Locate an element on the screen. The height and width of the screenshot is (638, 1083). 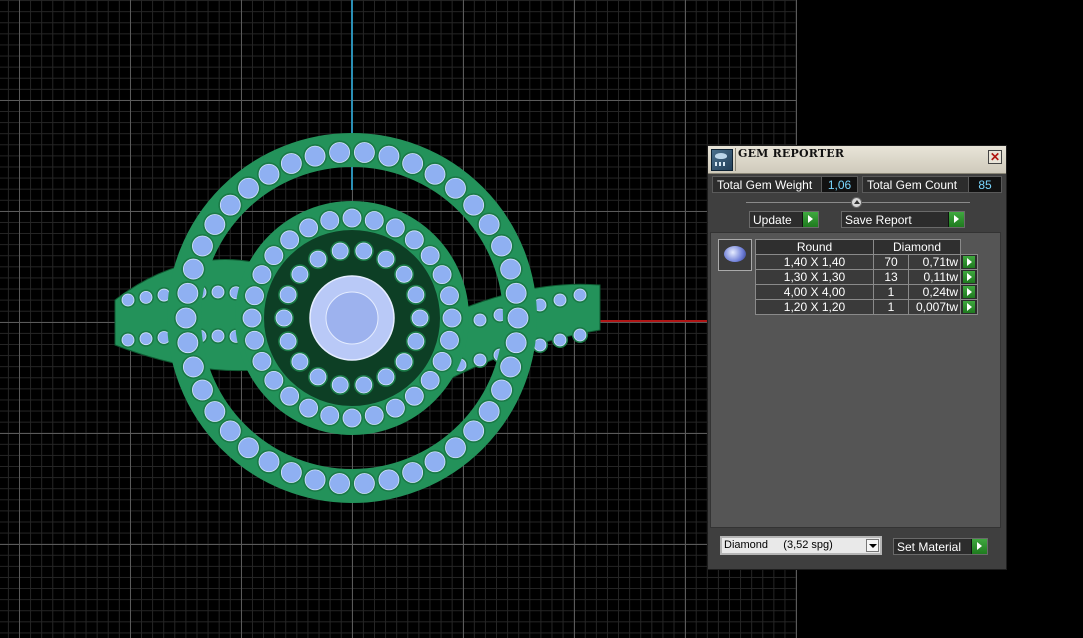
gem-table-header: Round Diamond is located at coordinates (866, 247).